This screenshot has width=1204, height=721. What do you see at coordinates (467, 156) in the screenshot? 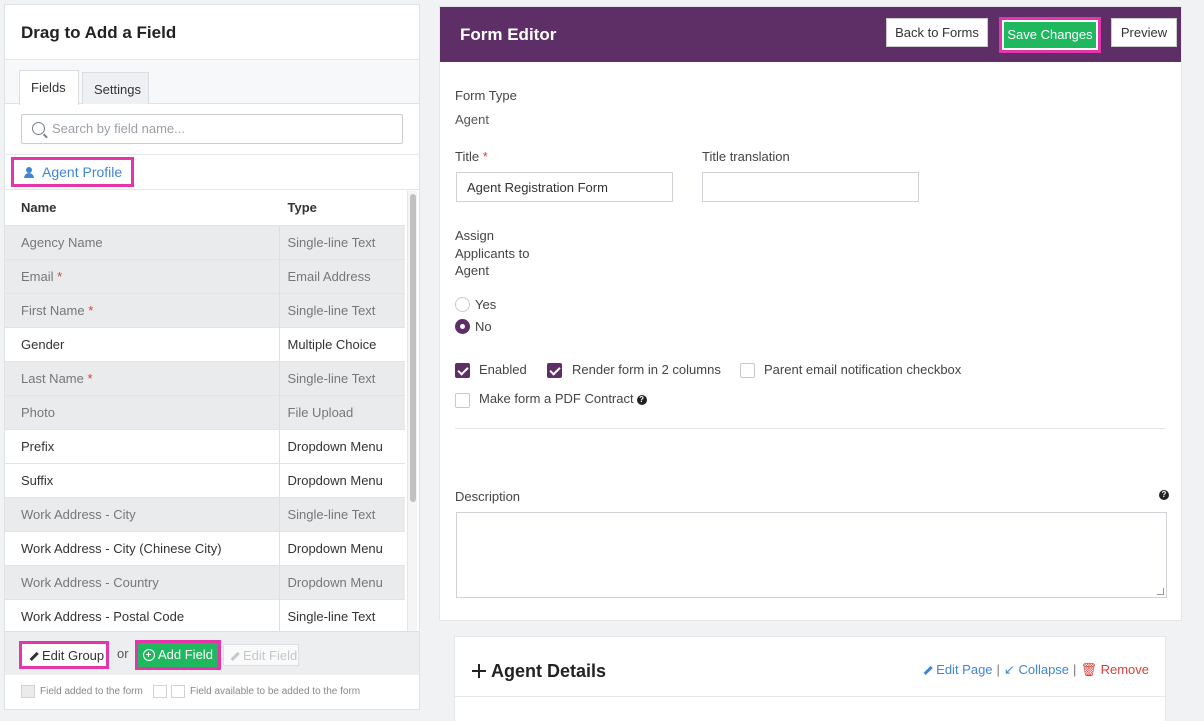
I see `title-label-text: Title` at bounding box center [467, 156].